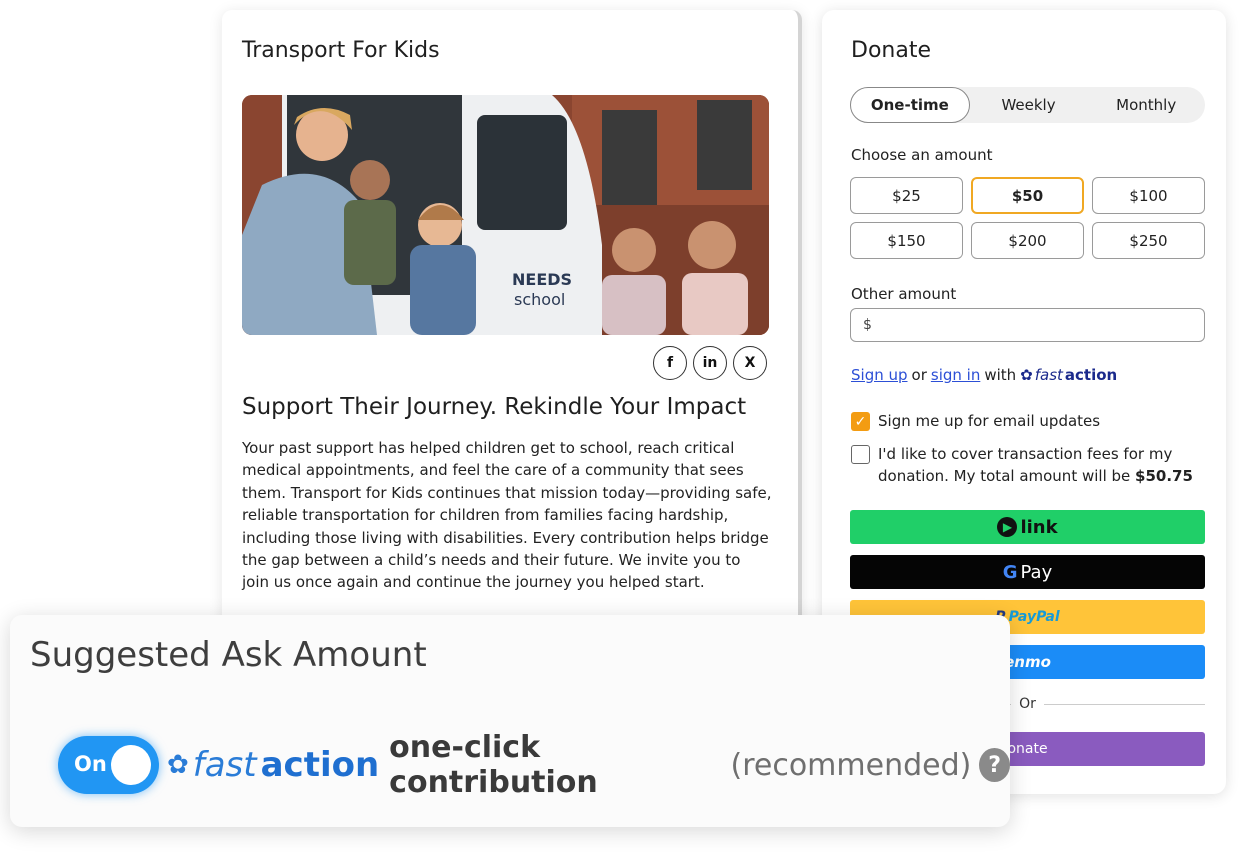  What do you see at coordinates (228, 655) in the screenshot?
I see `suggested-ask-title: Suggested Ask Amount` at bounding box center [228, 655].